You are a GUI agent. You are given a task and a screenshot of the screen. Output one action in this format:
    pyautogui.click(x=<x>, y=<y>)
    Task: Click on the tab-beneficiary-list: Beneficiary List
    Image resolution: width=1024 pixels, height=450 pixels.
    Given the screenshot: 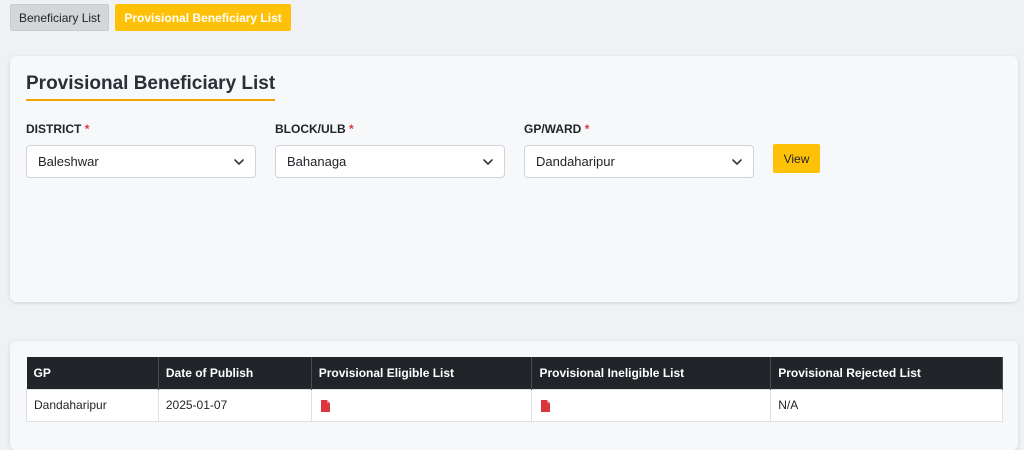 What is the action you would take?
    pyautogui.click(x=60, y=17)
    